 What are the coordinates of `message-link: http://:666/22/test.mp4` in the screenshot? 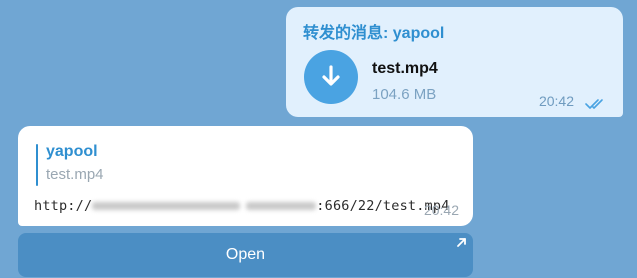 It's located at (242, 206).